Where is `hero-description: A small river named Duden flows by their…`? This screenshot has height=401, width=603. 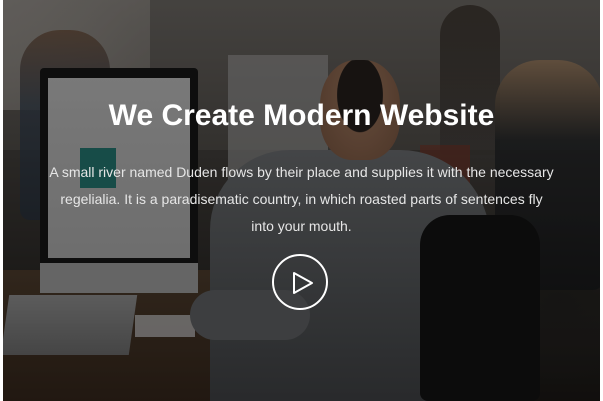
hero-description: A small river named Duden flows by their… is located at coordinates (301, 199).